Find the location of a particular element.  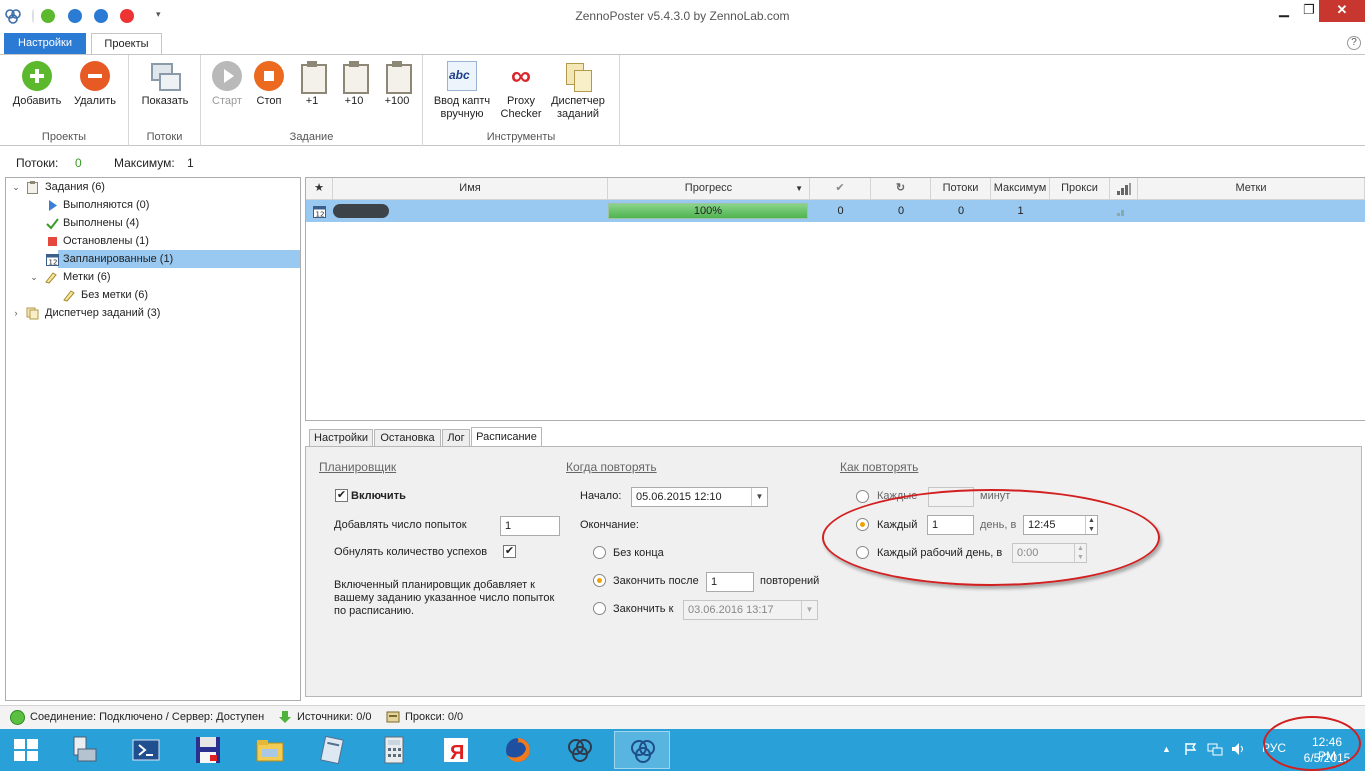

sort-dropdown-icon: ▼ is located at coordinates (799, 188).